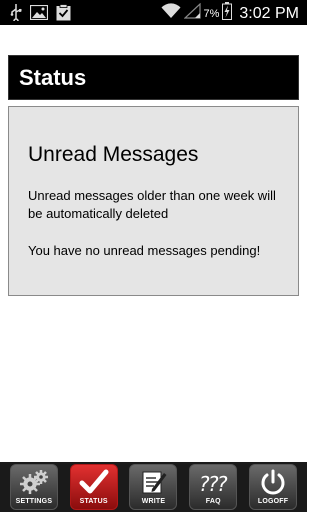 The image size is (320, 512). Describe the element at coordinates (211, 13) in the screenshot. I see `battery-percent: 7%` at that location.